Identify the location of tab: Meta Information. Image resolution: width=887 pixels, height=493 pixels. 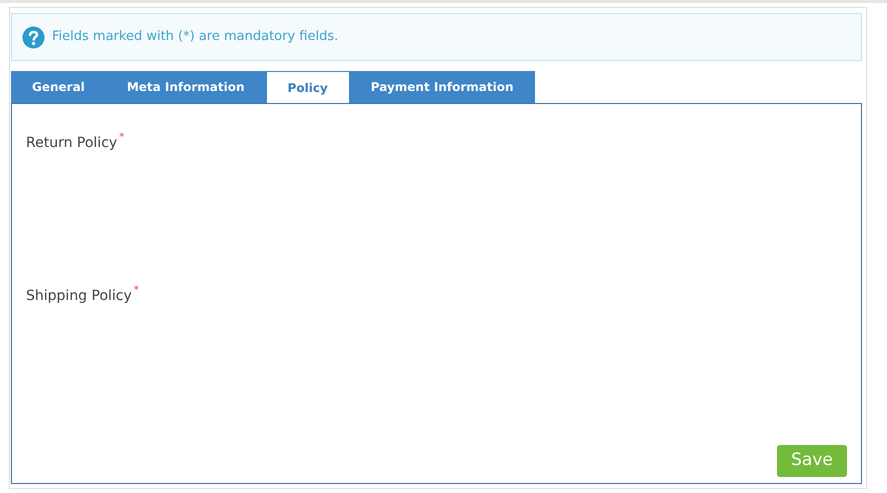
(186, 87).